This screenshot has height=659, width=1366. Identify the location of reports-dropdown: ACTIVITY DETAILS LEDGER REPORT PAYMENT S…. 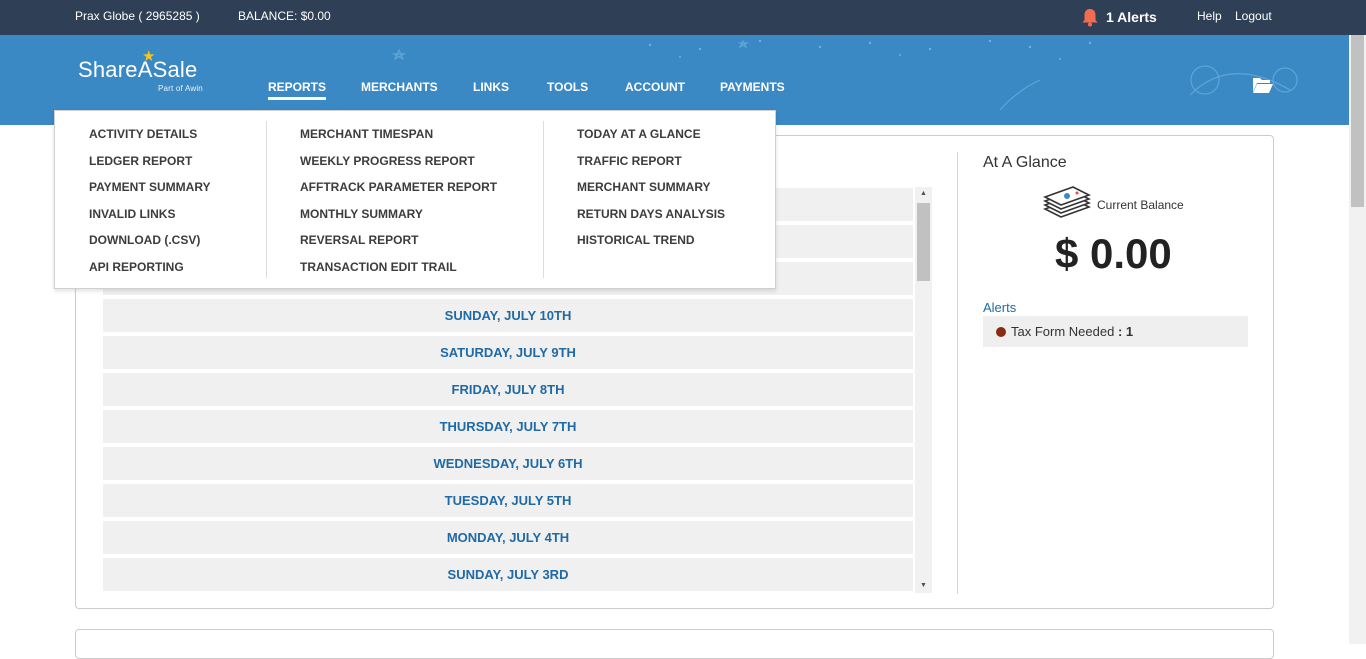
(415, 199).